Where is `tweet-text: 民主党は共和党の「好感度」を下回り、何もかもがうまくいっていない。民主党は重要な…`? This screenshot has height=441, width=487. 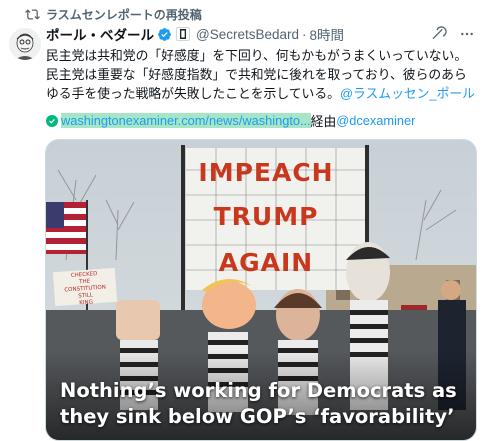
tweet-text: 民主党は共和党の「好感度」を下回り、何もかもがうまくいっていない。民主党は重要な… is located at coordinates (261, 74).